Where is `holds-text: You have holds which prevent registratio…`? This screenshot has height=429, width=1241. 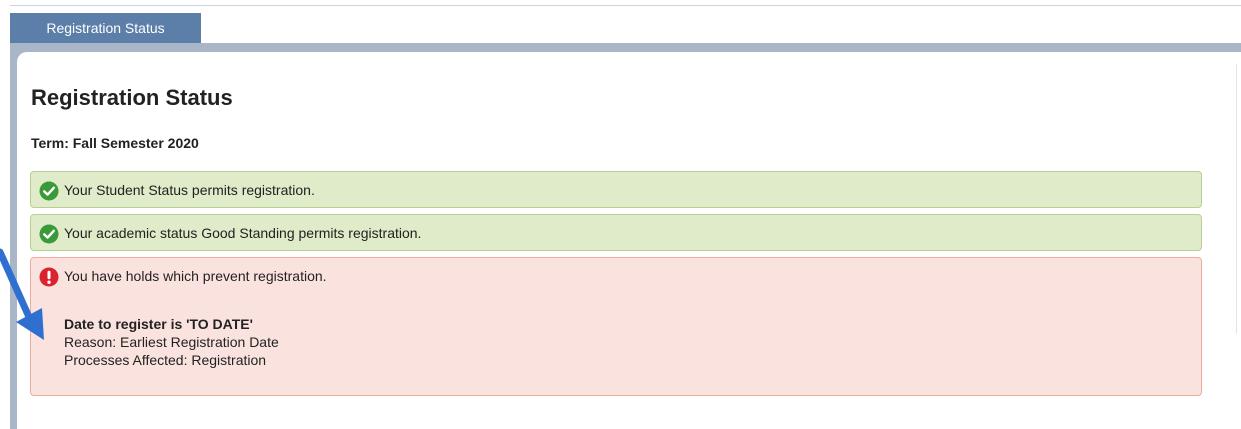
holds-text: You have holds which prevent registratio… is located at coordinates (195, 276).